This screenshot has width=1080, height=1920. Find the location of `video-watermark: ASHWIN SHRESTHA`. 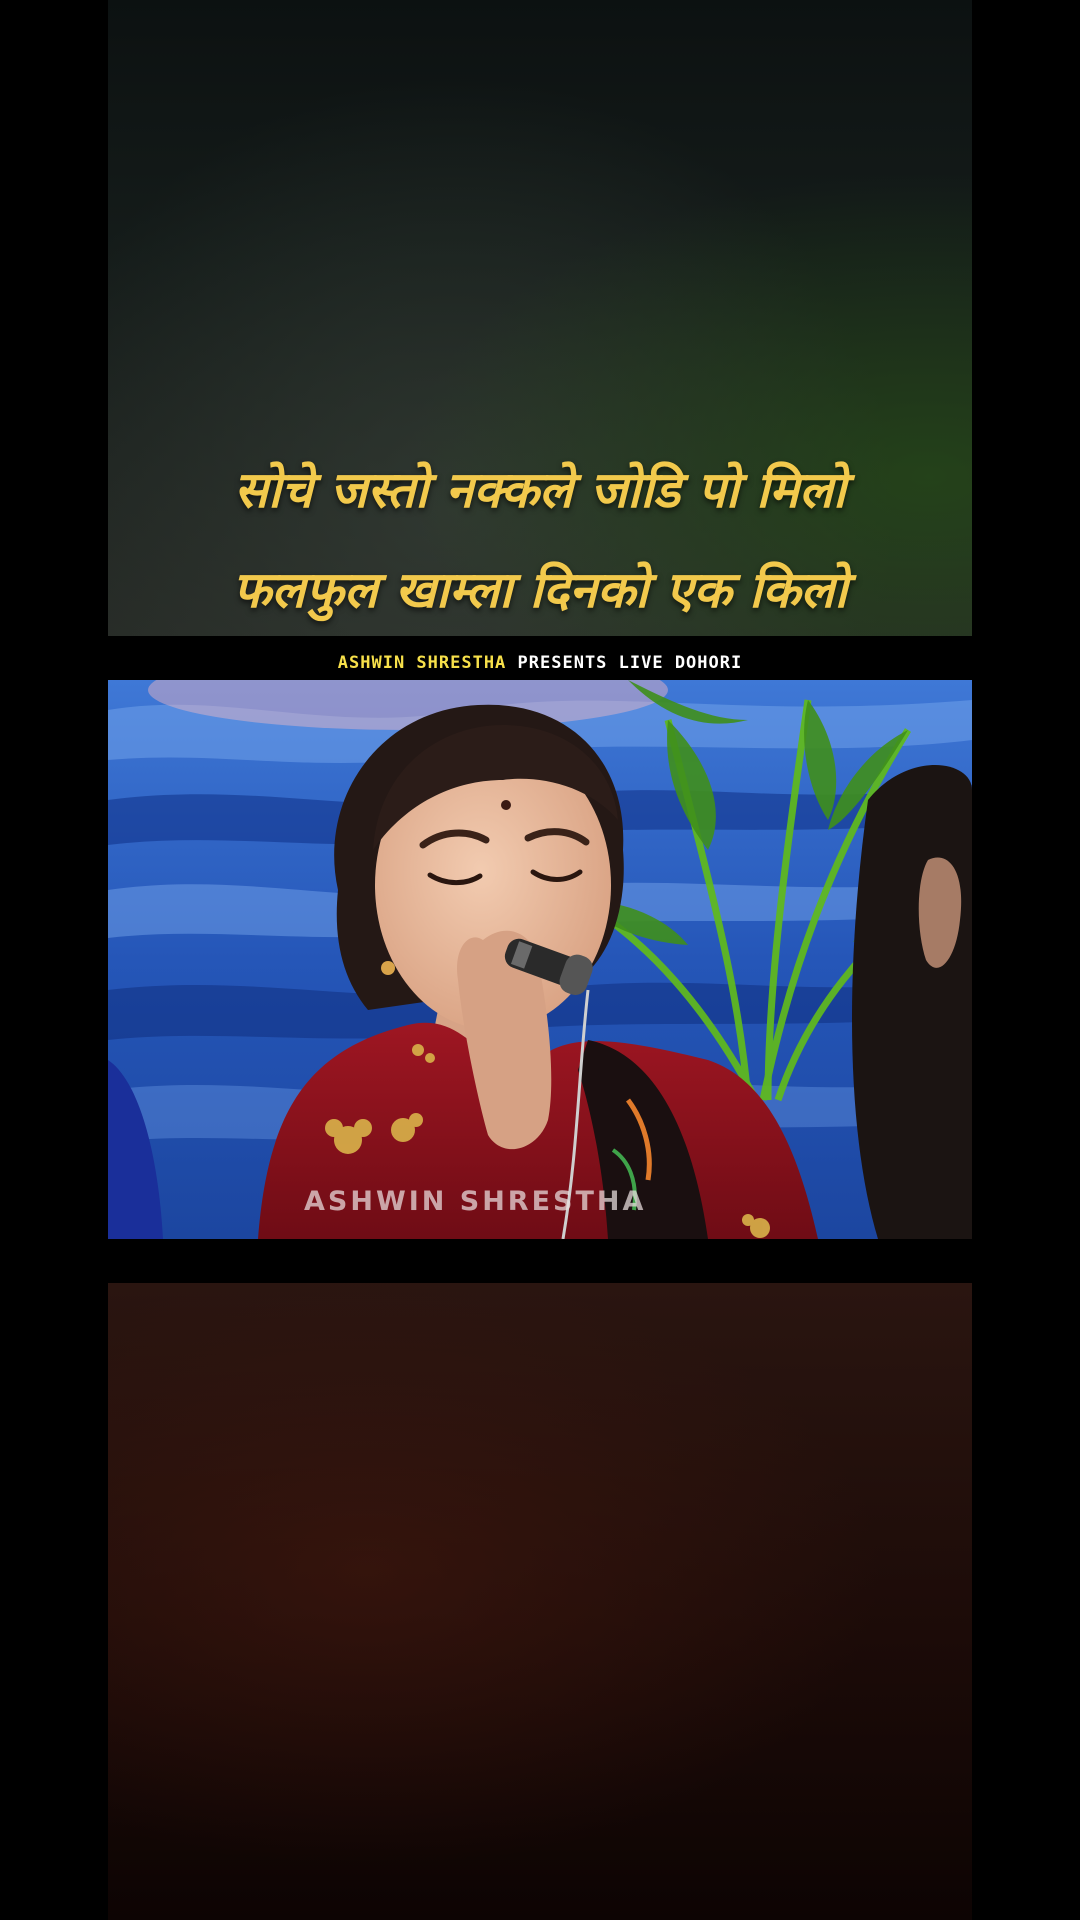

video-watermark: ASHWIN SHRESTHA is located at coordinates (475, 1201).